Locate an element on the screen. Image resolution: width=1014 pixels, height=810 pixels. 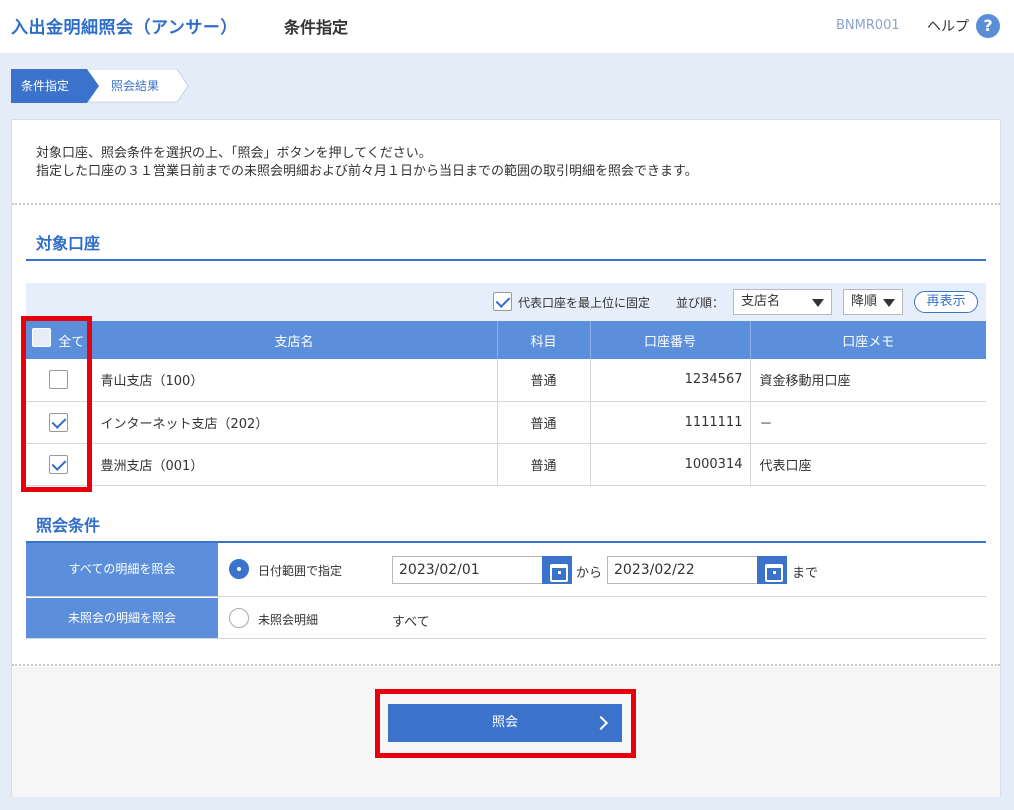
accounts-section-title: 対象口座 is located at coordinates (68, 243).